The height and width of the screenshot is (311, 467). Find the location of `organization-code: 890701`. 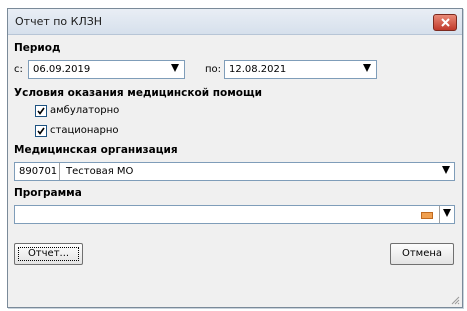

organization-code: 890701 is located at coordinates (38, 171).